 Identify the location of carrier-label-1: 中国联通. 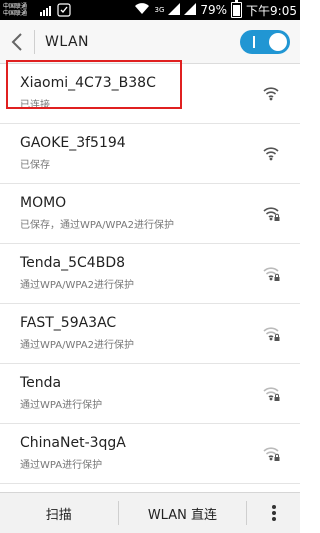
(15, 6).